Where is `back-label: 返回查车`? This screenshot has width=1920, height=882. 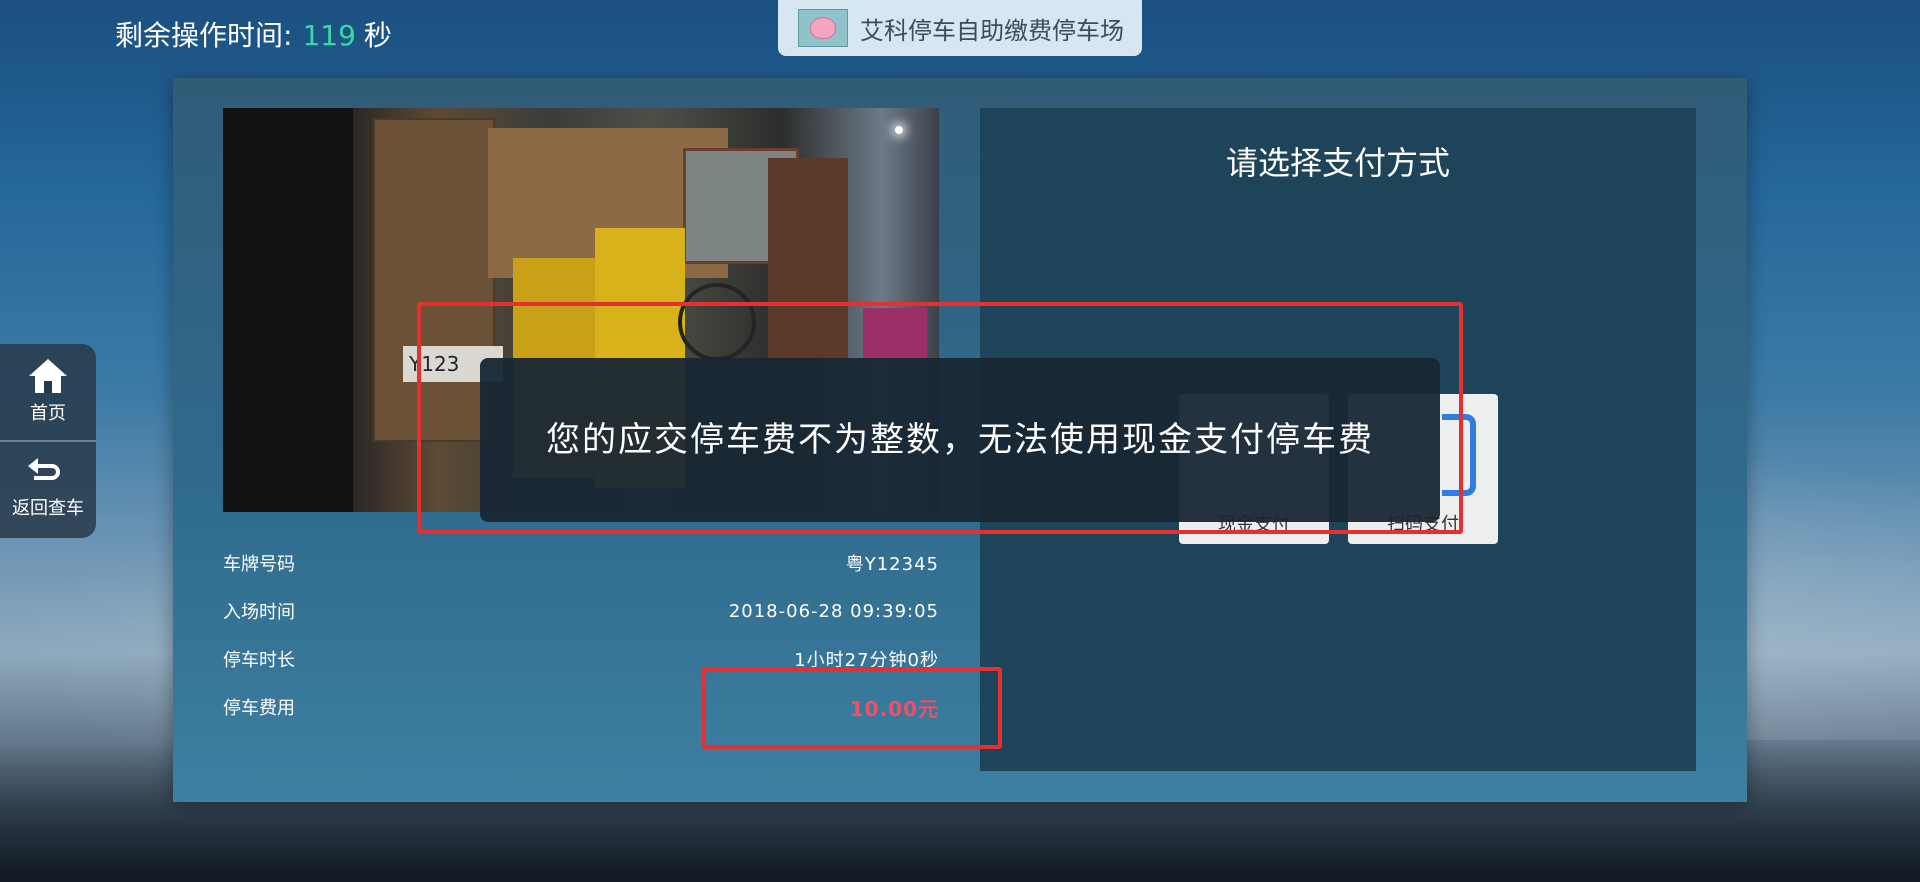
back-label: 返回查车 is located at coordinates (48, 508).